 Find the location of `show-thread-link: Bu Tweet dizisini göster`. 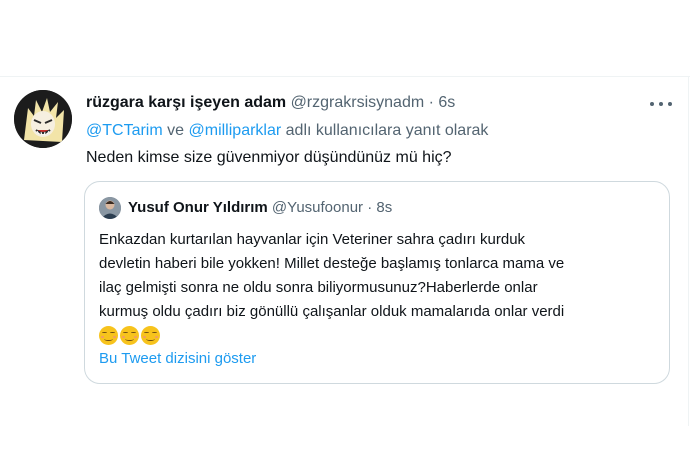

show-thread-link: Bu Tweet dizisini göster is located at coordinates (177, 358).